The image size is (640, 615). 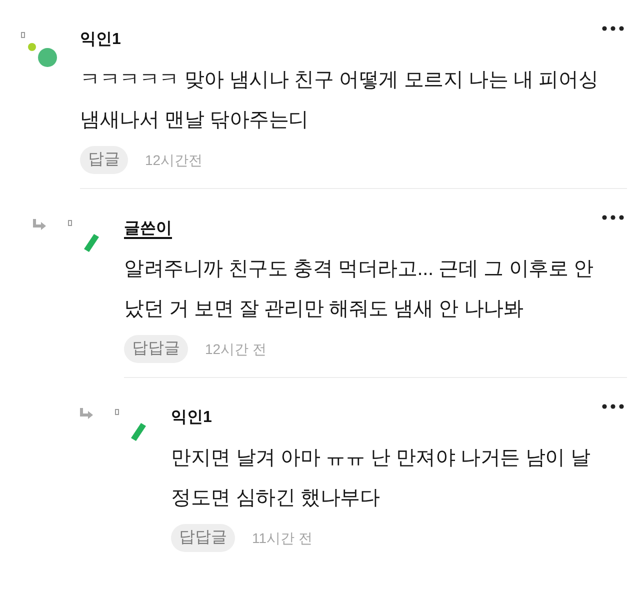 What do you see at coordinates (235, 349) in the screenshot?
I see `timestamp: 12시간 전` at bounding box center [235, 349].